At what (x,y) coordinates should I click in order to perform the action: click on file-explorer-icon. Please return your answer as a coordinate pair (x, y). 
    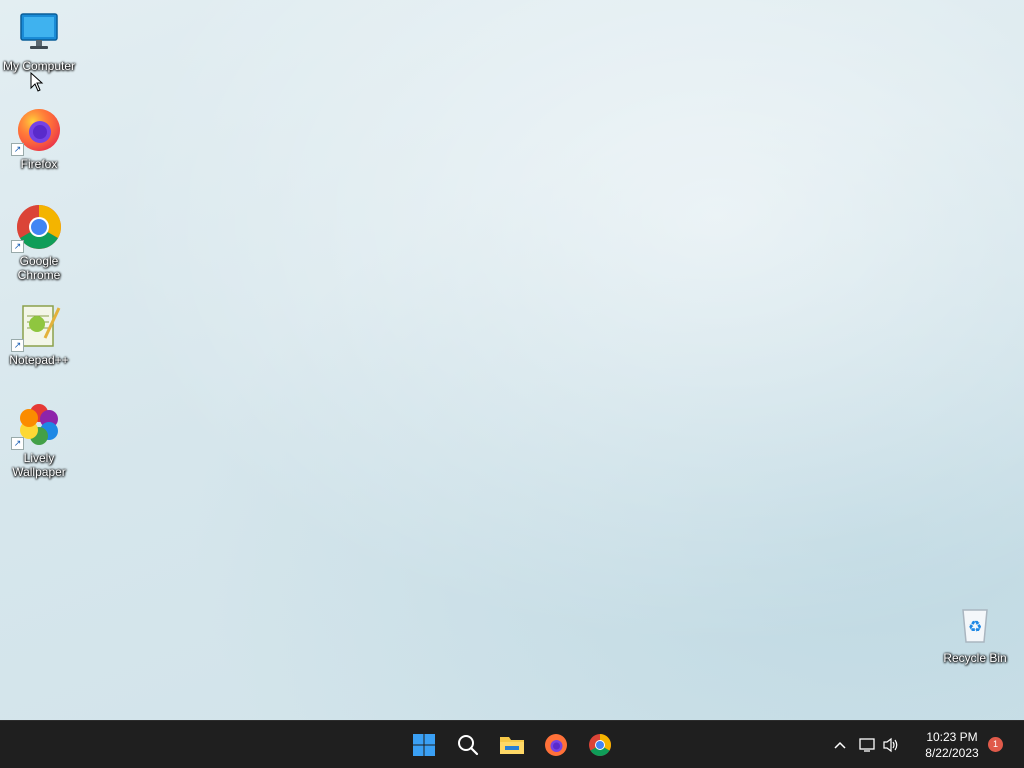
    Looking at the image, I should click on (512, 745).